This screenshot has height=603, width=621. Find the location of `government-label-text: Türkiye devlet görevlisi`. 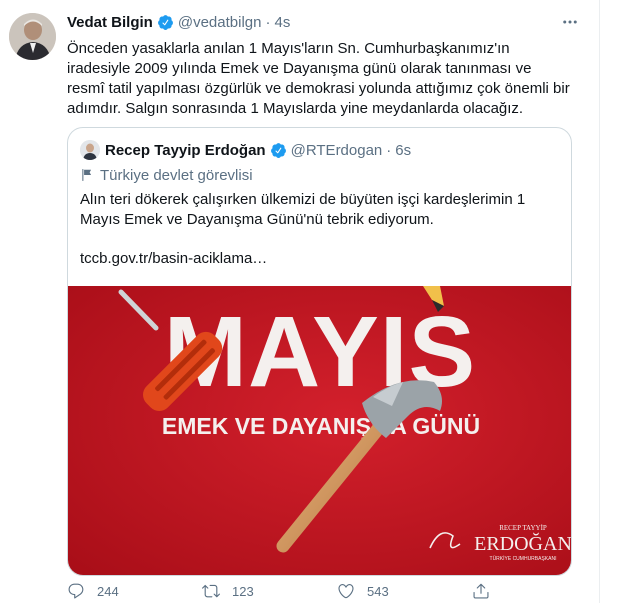

government-label-text: Türkiye devlet görevlisi is located at coordinates (176, 175).